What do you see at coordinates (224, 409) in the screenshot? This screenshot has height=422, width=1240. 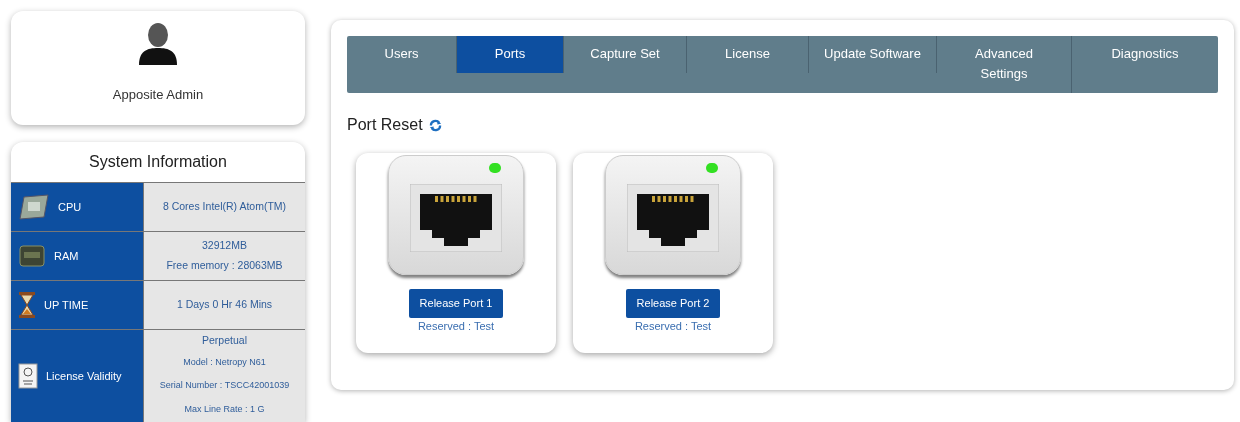 I see `info-value: Max Line Rate : 1 G` at bounding box center [224, 409].